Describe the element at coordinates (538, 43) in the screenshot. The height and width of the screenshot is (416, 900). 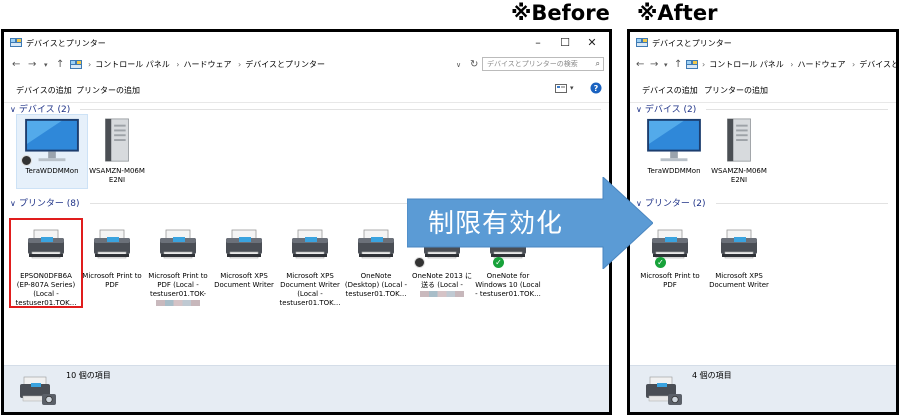
I see `minimize-button: –` at that location.